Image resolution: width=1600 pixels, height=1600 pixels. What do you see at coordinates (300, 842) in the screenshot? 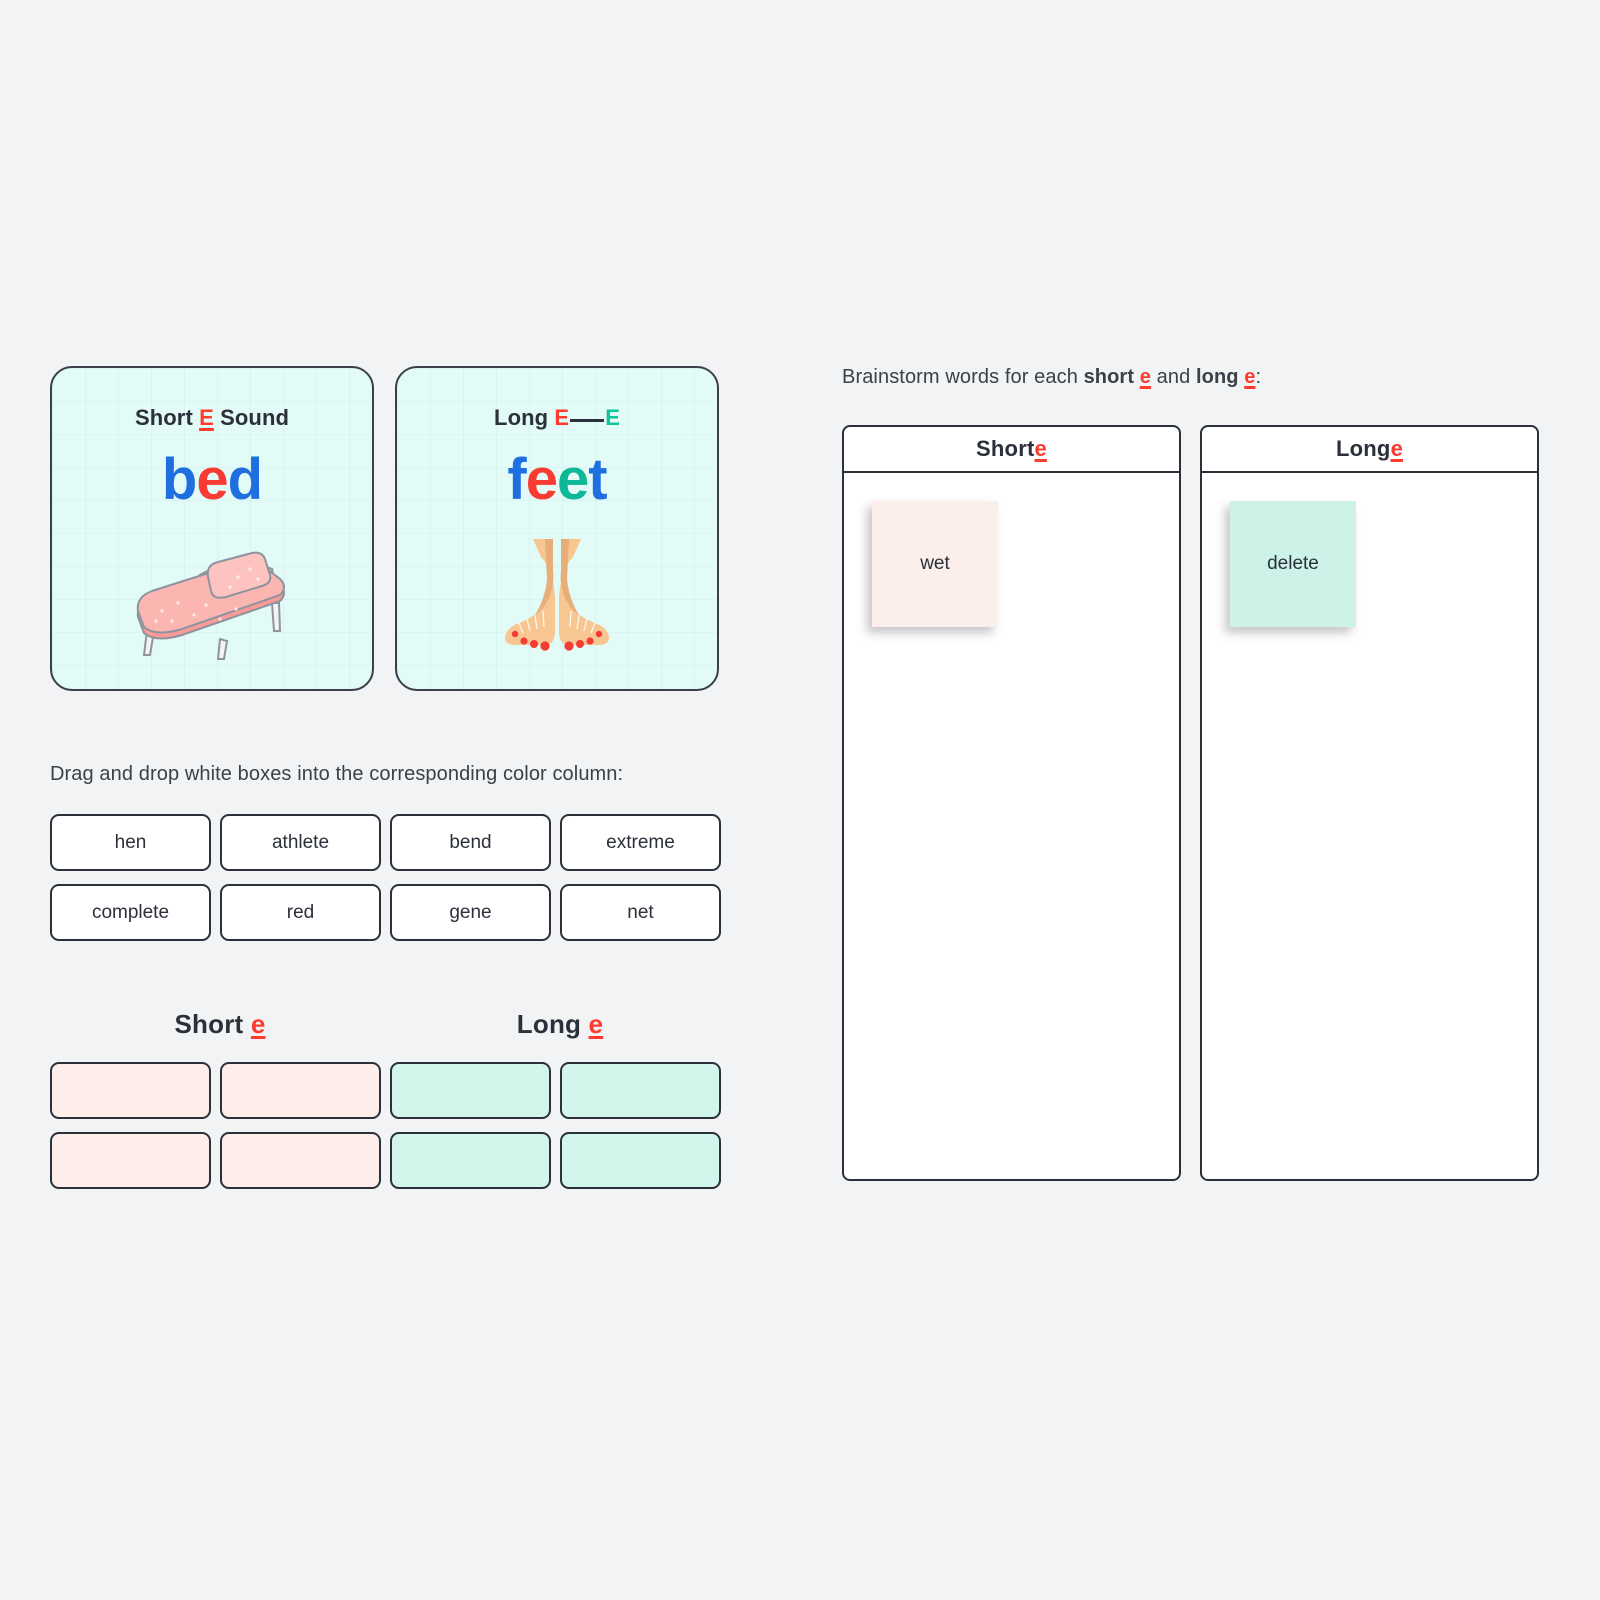
I see `word-chip-athlete: athlete` at bounding box center [300, 842].